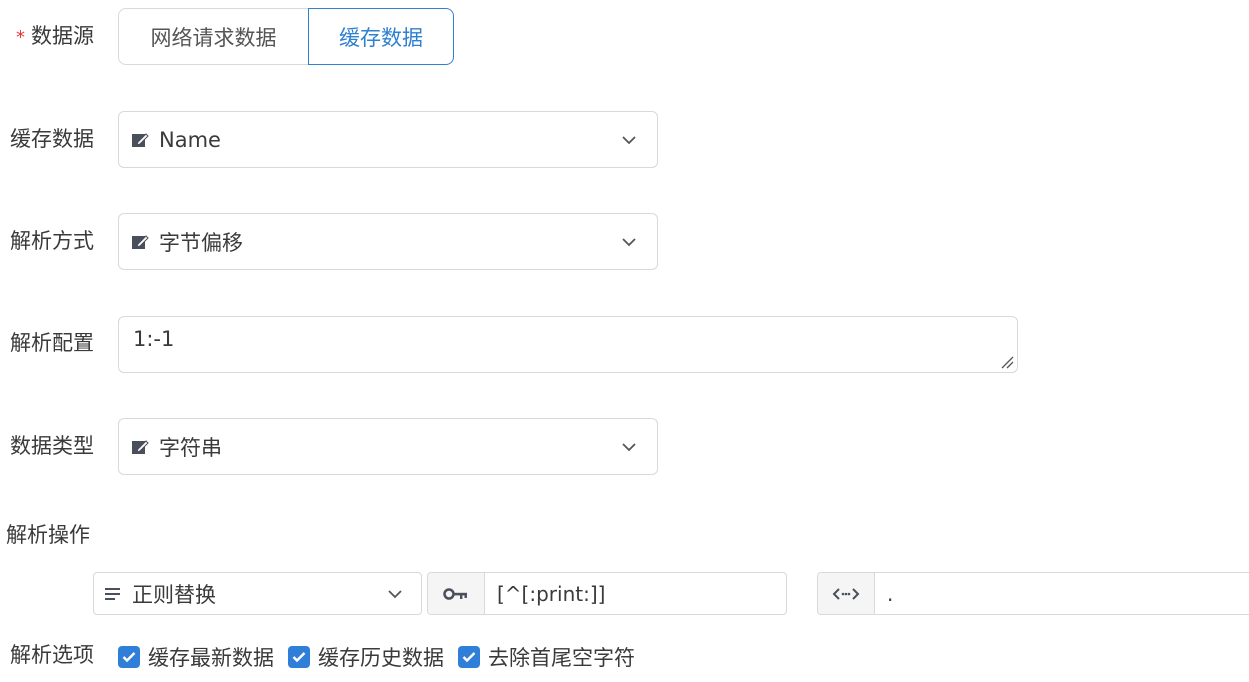  Describe the element at coordinates (561, 658) in the screenshot. I see `option-label: 去除首尾空字符` at that location.